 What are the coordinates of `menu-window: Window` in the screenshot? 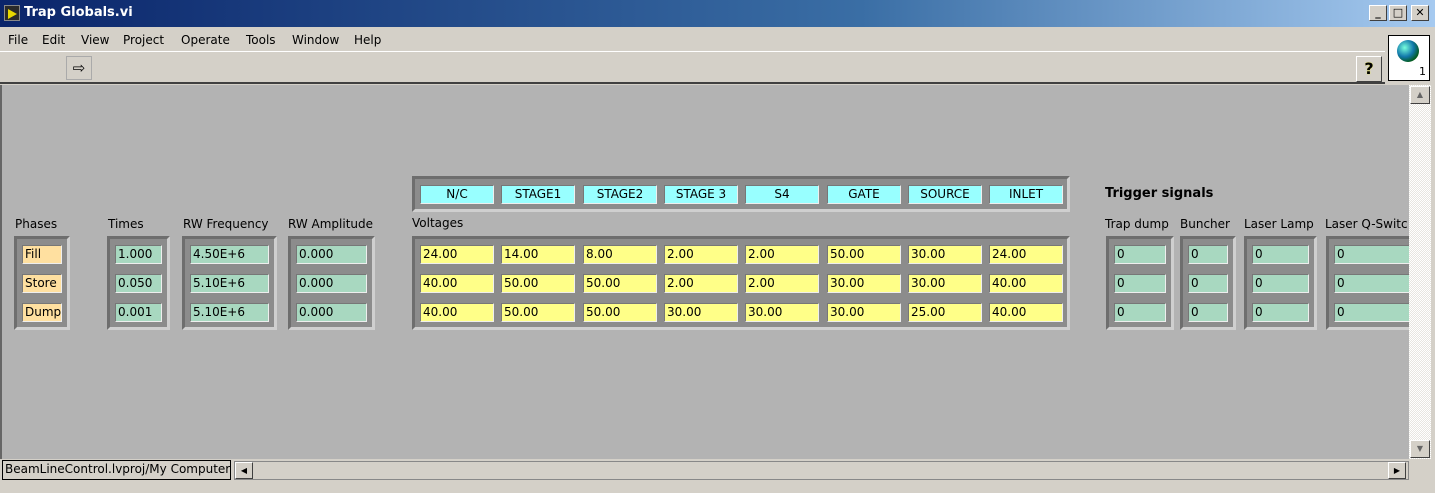 It's located at (315, 40).